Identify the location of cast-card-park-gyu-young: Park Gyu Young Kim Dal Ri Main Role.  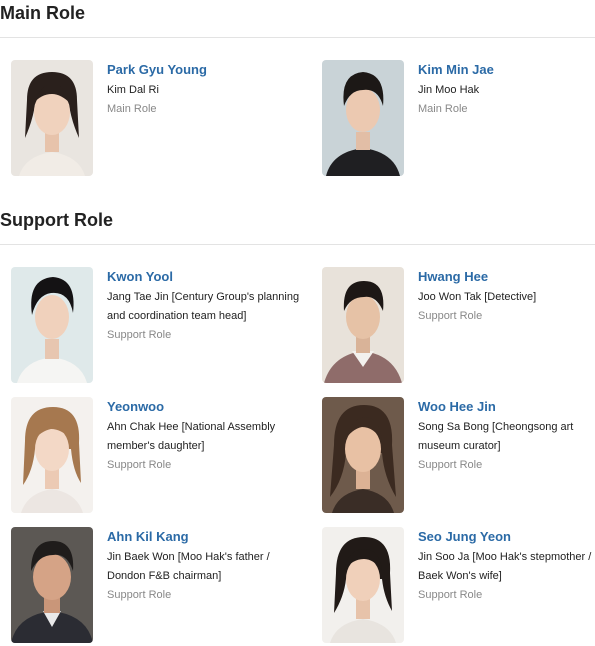
(156, 118).